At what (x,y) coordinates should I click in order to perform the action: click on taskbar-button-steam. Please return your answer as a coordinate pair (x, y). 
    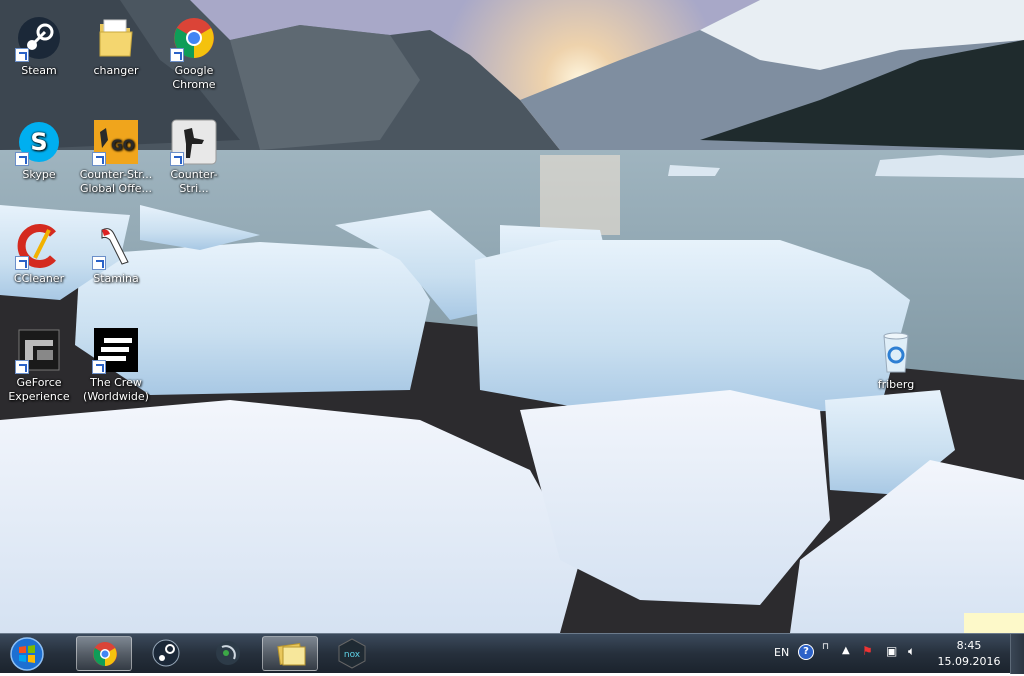
    Looking at the image, I should click on (166, 653).